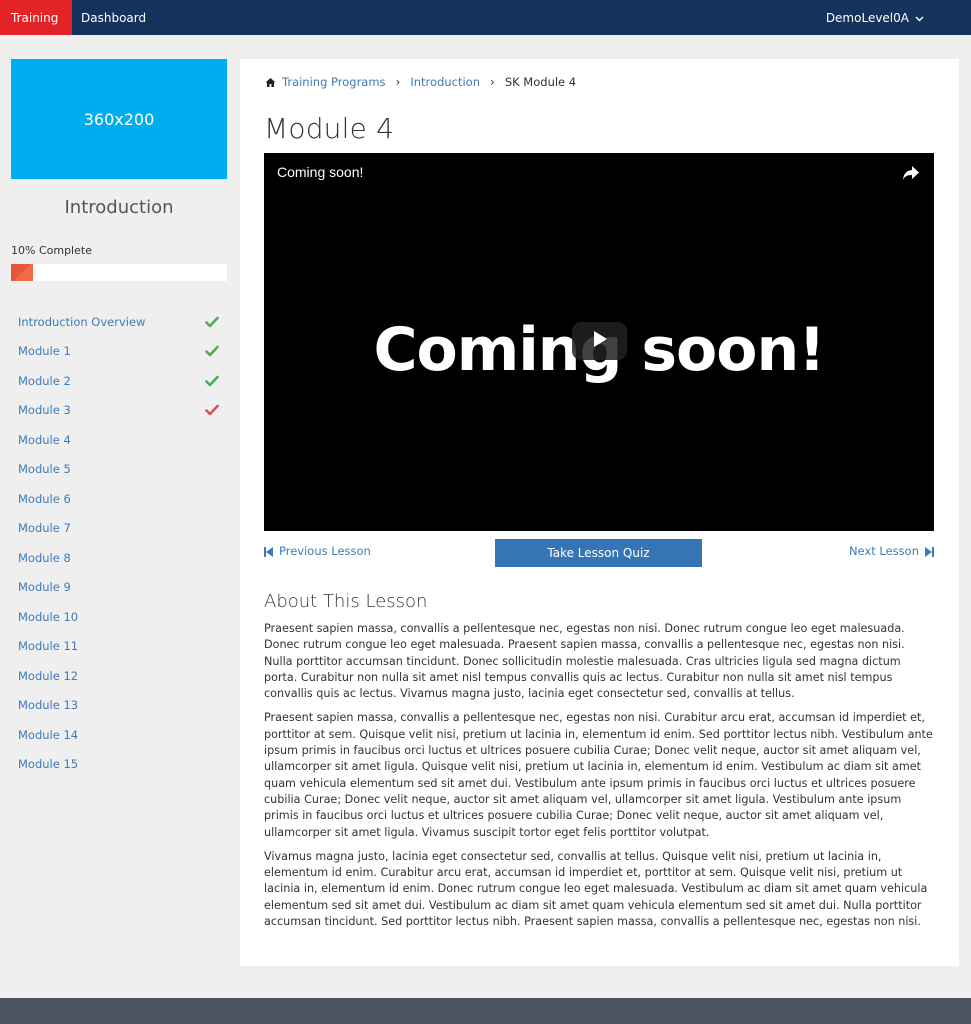  Describe the element at coordinates (346, 601) in the screenshot. I see `about-lesson-heading: About This Lesson` at that location.